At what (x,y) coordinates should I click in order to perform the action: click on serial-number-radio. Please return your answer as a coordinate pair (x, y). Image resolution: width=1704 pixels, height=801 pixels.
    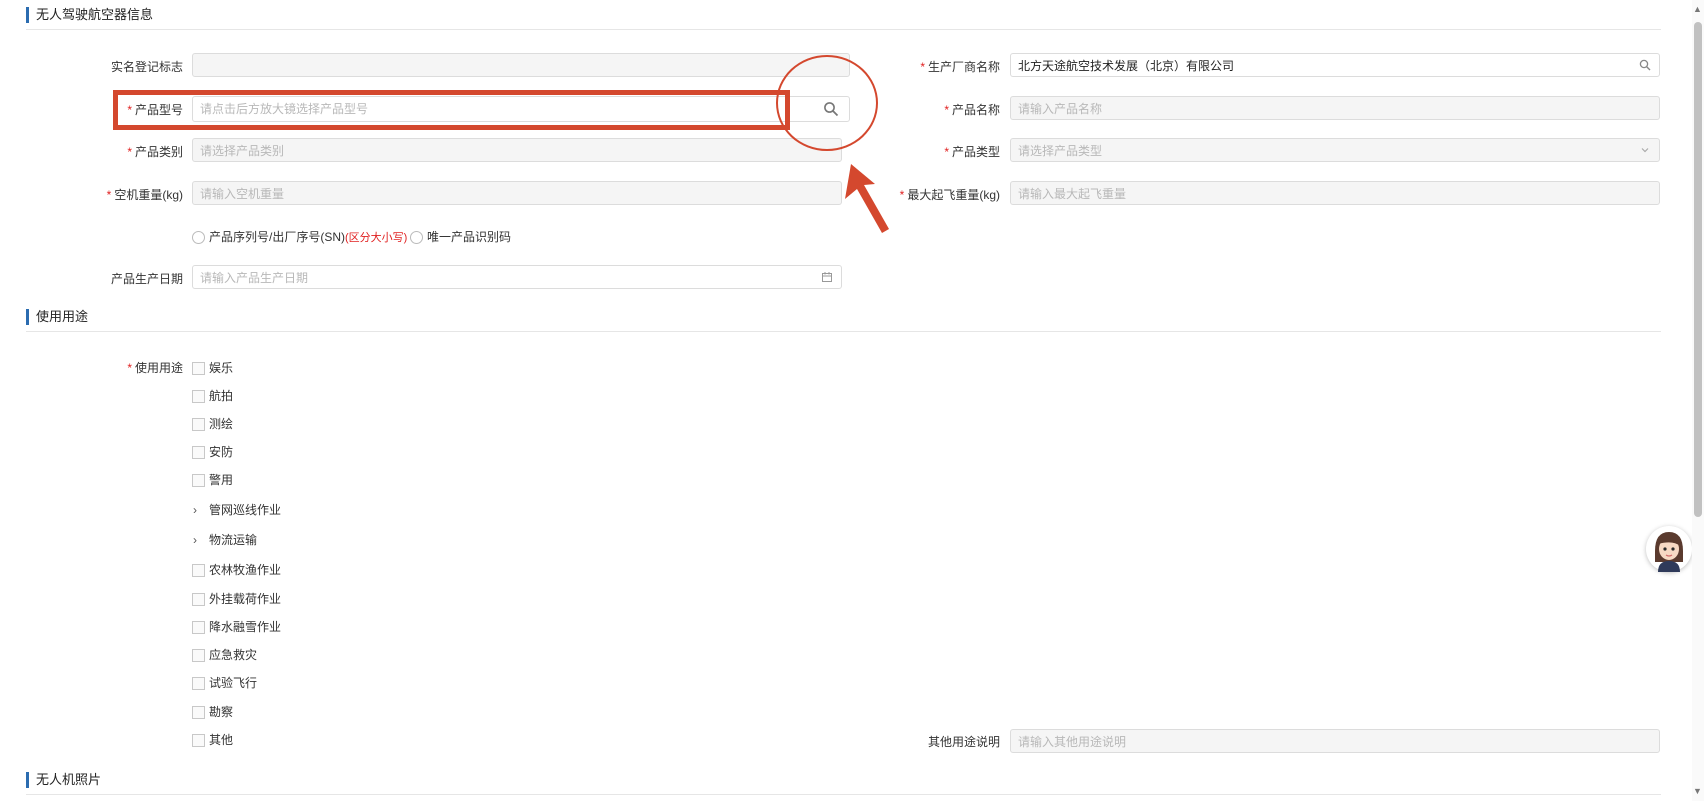
    Looking at the image, I should click on (198, 237).